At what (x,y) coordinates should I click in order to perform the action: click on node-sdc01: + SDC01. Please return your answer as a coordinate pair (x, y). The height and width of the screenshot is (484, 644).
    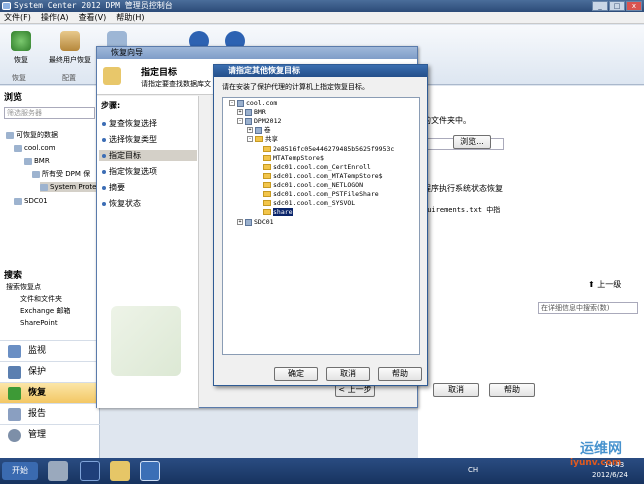
    Looking at the image, I should click on (255, 222).